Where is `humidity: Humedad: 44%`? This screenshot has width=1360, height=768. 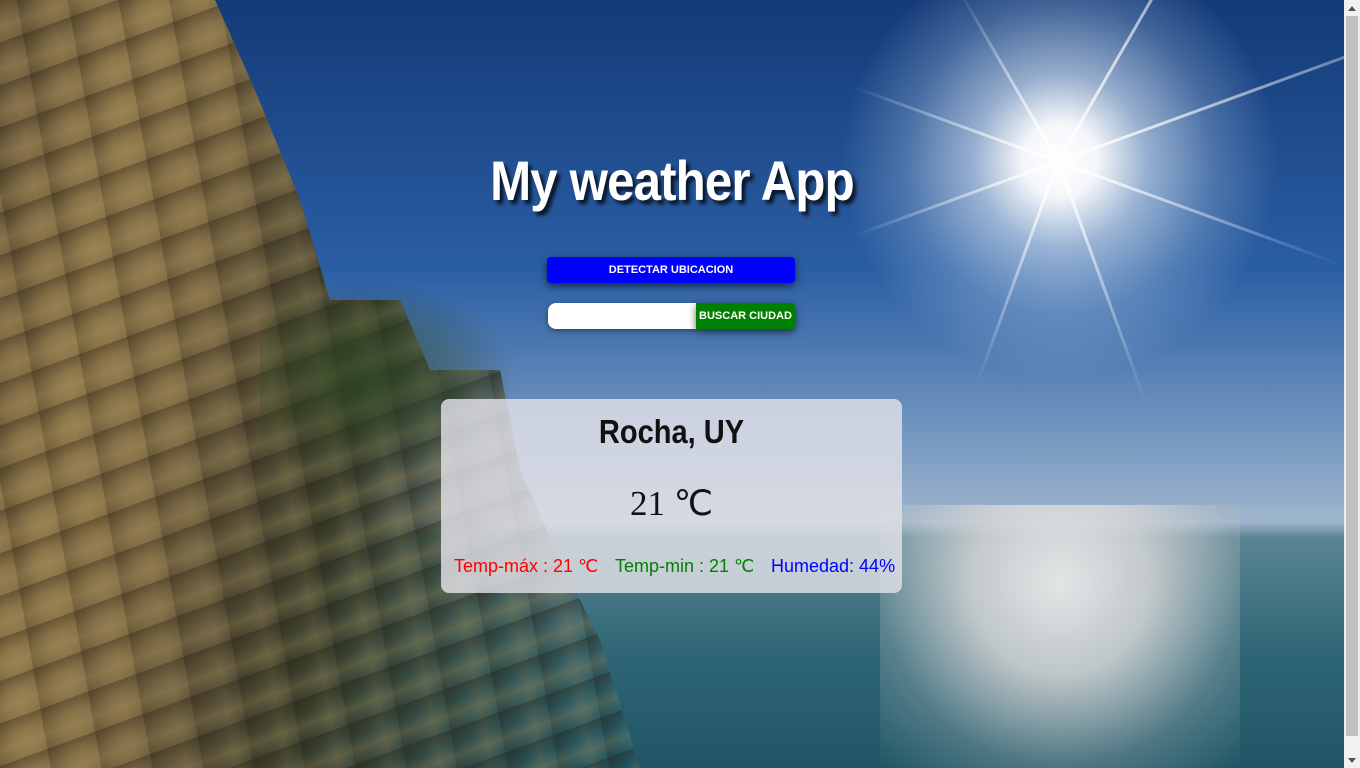
humidity: Humedad: 44% is located at coordinates (833, 566).